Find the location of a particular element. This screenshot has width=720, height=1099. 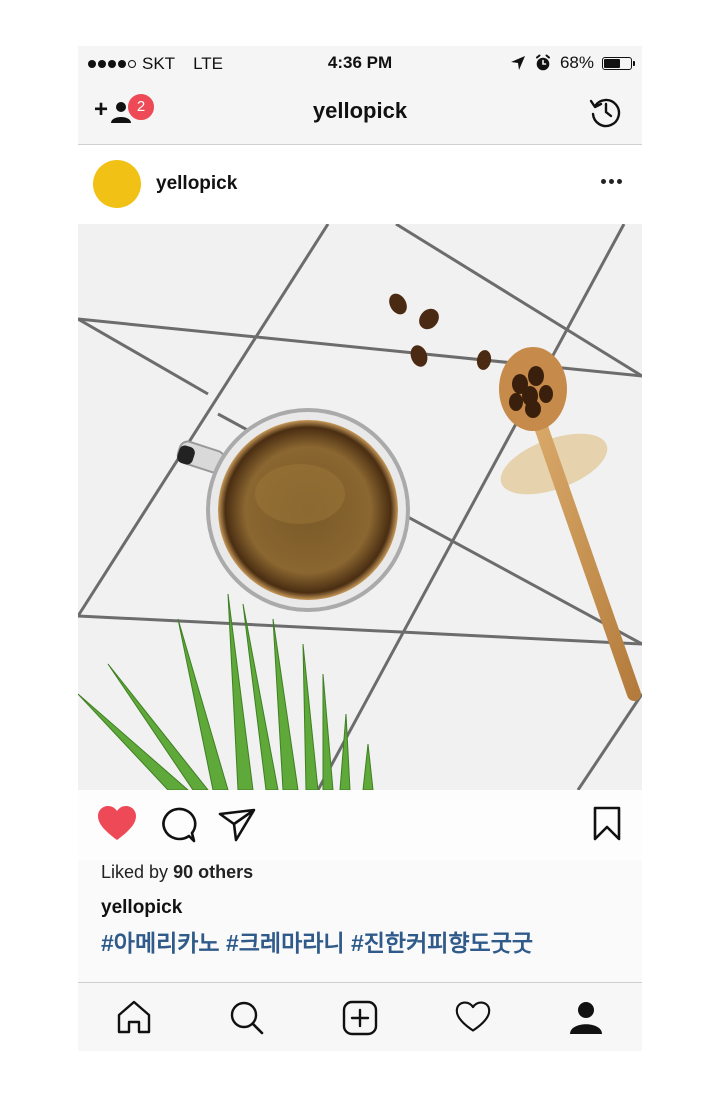

bottom-tab-bar is located at coordinates (360, 1016).